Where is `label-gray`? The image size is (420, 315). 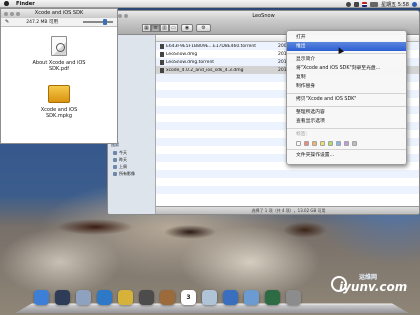 label-gray is located at coordinates (354, 143).